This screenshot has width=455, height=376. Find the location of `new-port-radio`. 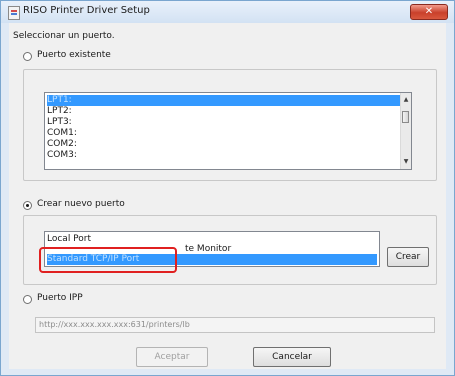

new-port-radio is located at coordinates (27, 205).